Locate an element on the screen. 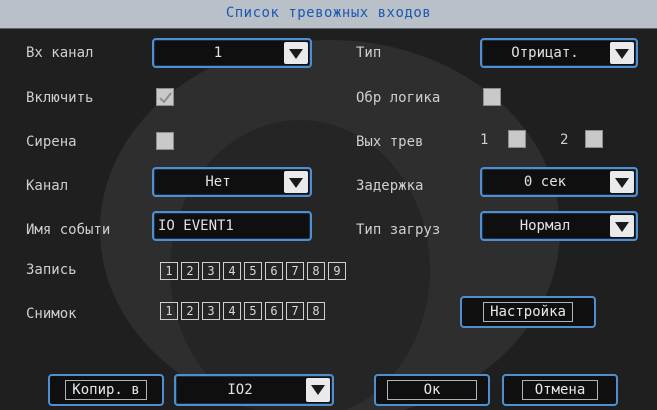  cancel-button: Отмена is located at coordinates (560, 390).